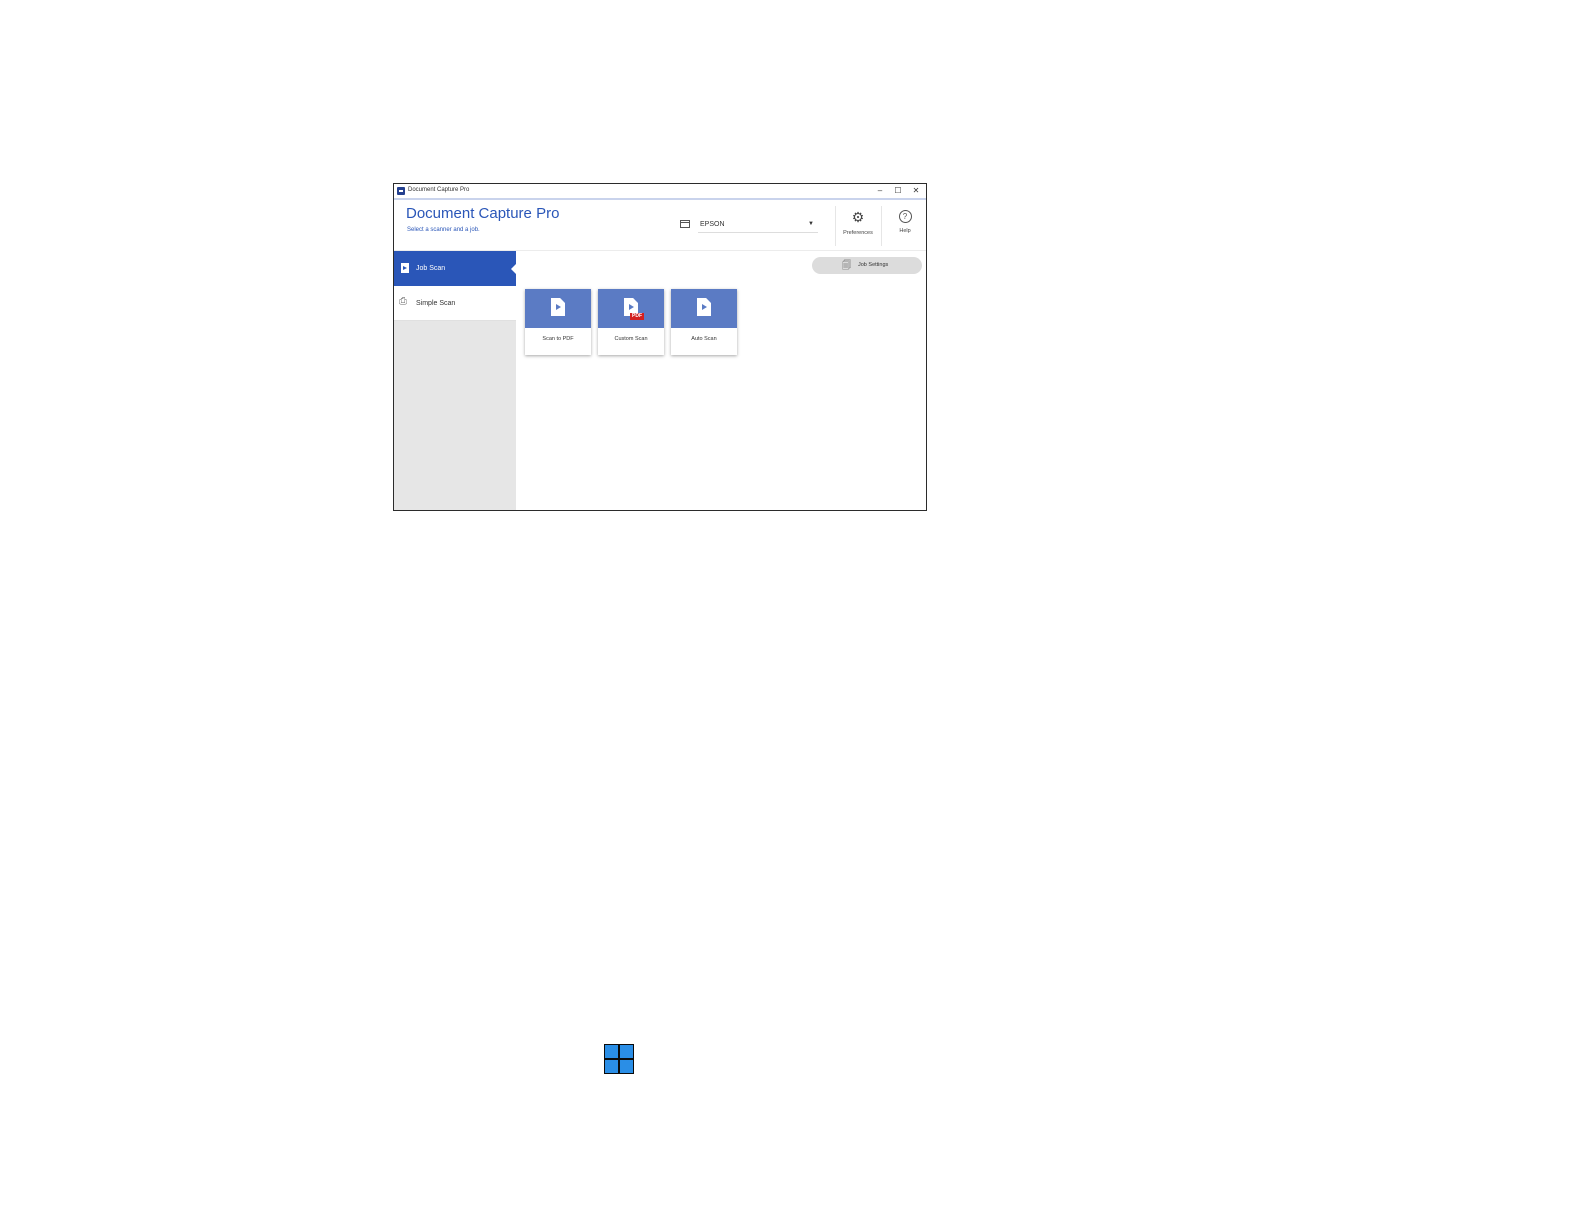  I want to click on job-tile-label: Custom Scan, so click(631, 339).